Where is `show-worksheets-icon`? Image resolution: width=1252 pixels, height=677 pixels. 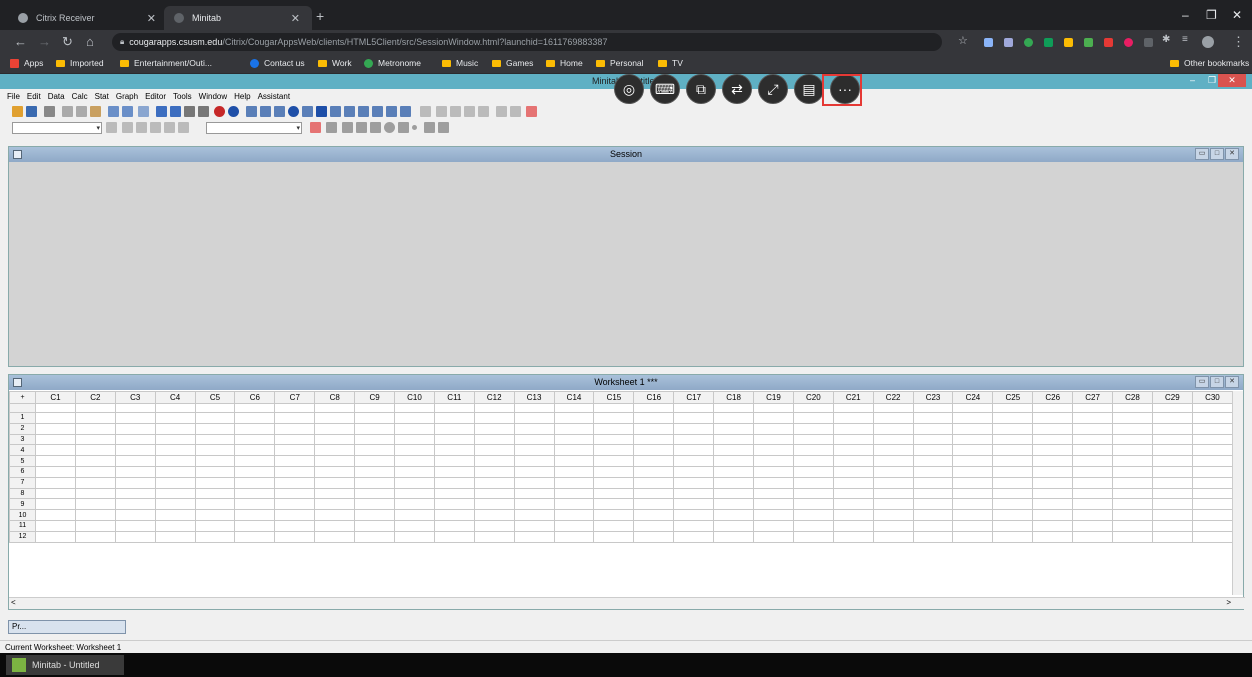 show-worksheets-icon is located at coordinates (377, 111).